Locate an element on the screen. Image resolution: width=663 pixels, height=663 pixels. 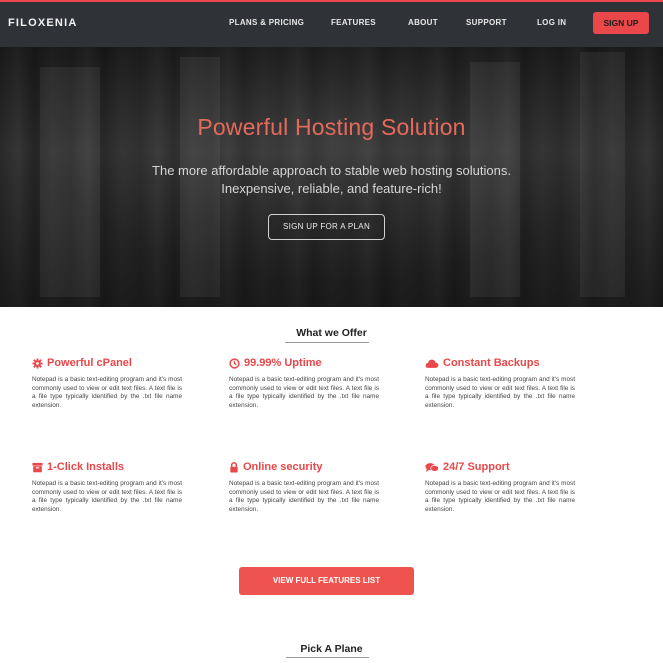
gear-icon is located at coordinates (37, 363).